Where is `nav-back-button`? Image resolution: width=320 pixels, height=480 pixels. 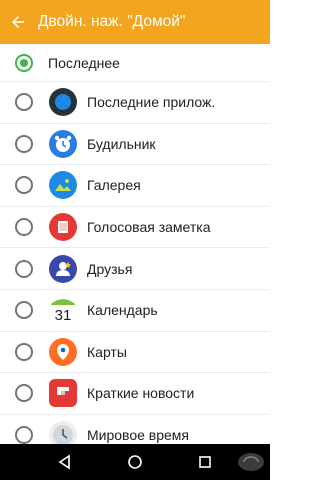 nav-back-button is located at coordinates (65, 462).